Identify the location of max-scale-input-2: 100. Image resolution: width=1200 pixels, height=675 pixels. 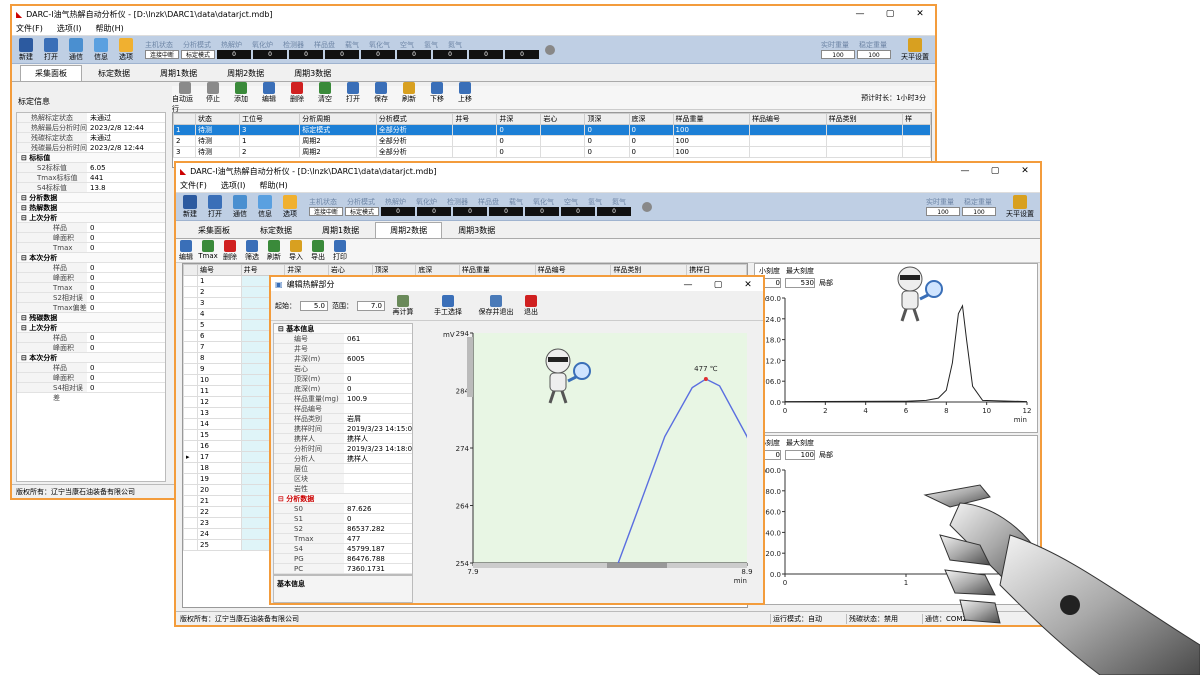
(800, 455).